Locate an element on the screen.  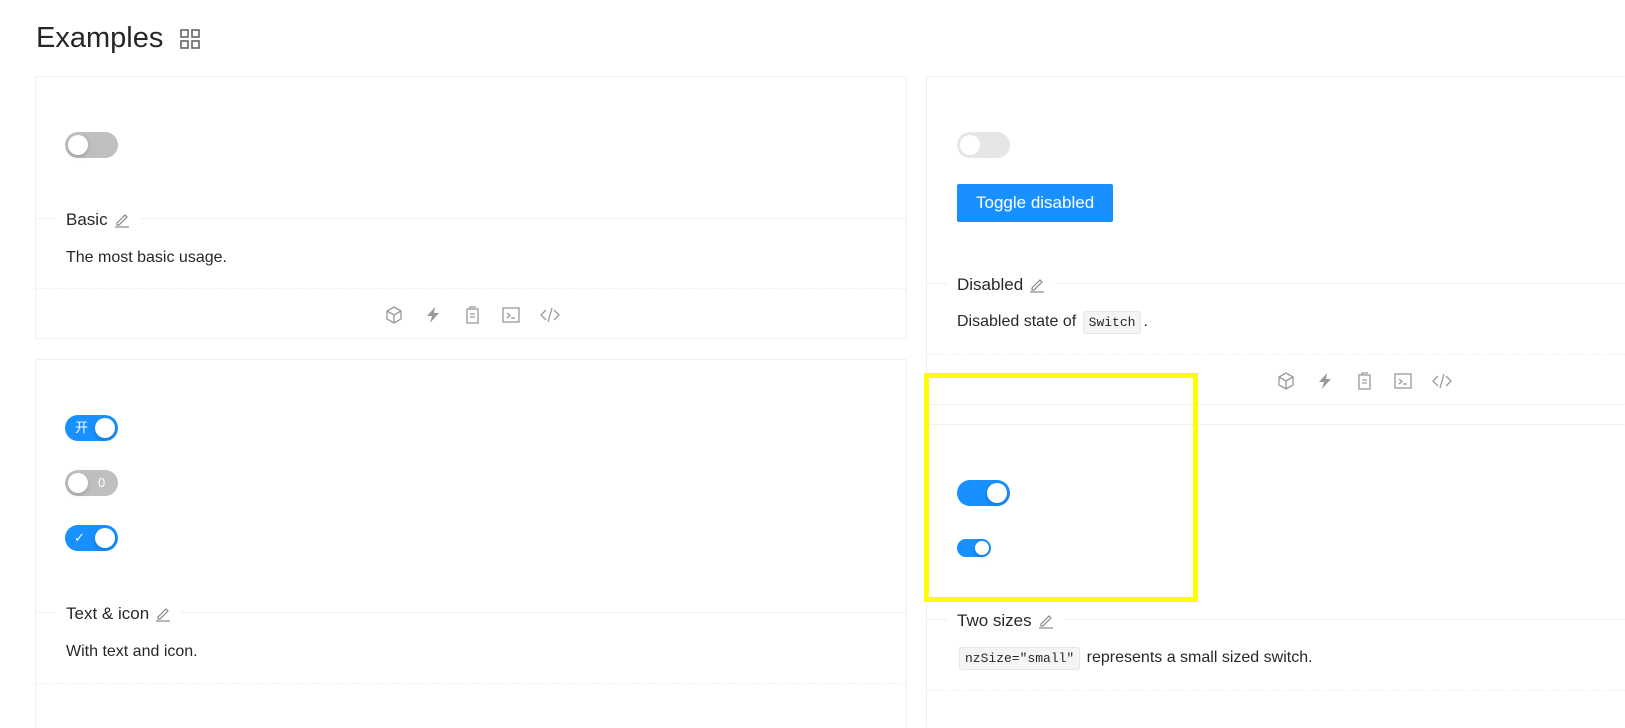
desc-text: Disabled state of is located at coordinates (1017, 321).